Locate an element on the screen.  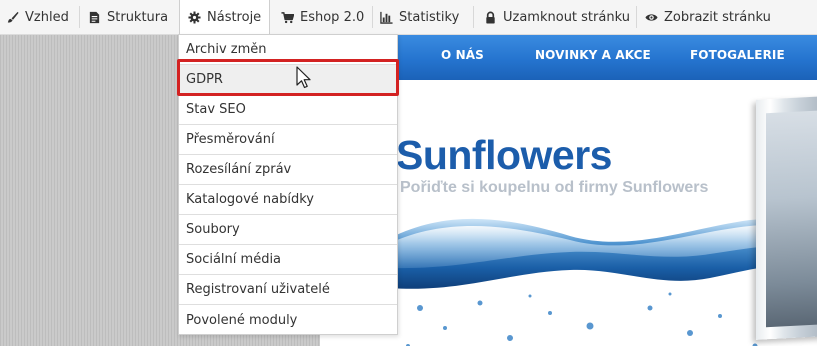
nav-link-novinky: NOVINKY A AKCE is located at coordinates (593, 55).